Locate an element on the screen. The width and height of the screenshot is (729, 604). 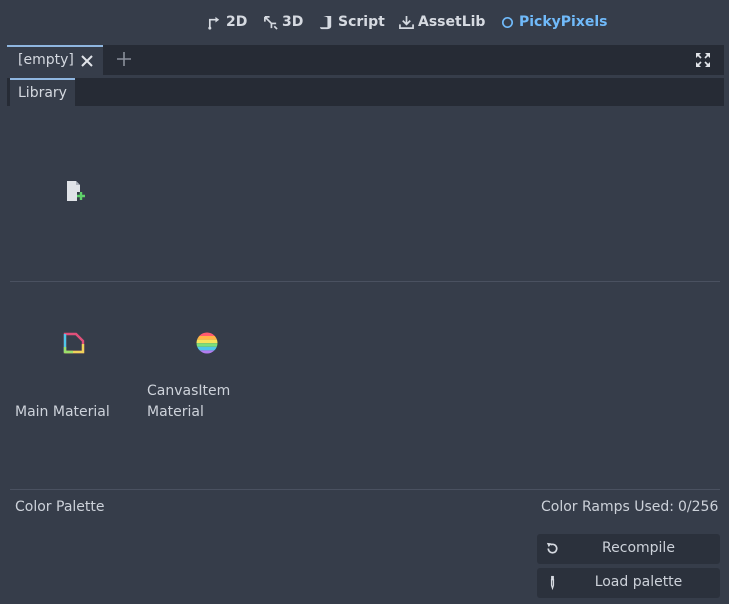
color-palette-title: Color Palette is located at coordinates (60, 507).